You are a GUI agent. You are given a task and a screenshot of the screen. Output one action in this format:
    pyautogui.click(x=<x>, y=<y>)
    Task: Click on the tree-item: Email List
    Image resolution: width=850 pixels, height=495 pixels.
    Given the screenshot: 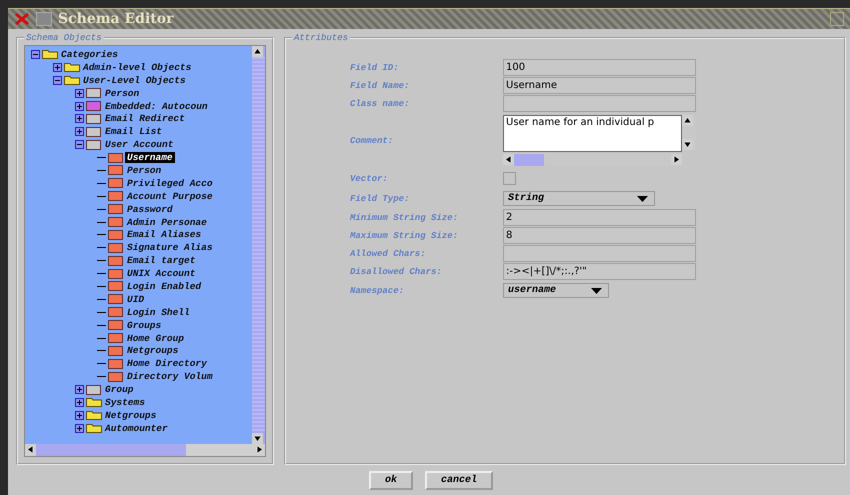 What is the action you would take?
    pyautogui.click(x=133, y=132)
    